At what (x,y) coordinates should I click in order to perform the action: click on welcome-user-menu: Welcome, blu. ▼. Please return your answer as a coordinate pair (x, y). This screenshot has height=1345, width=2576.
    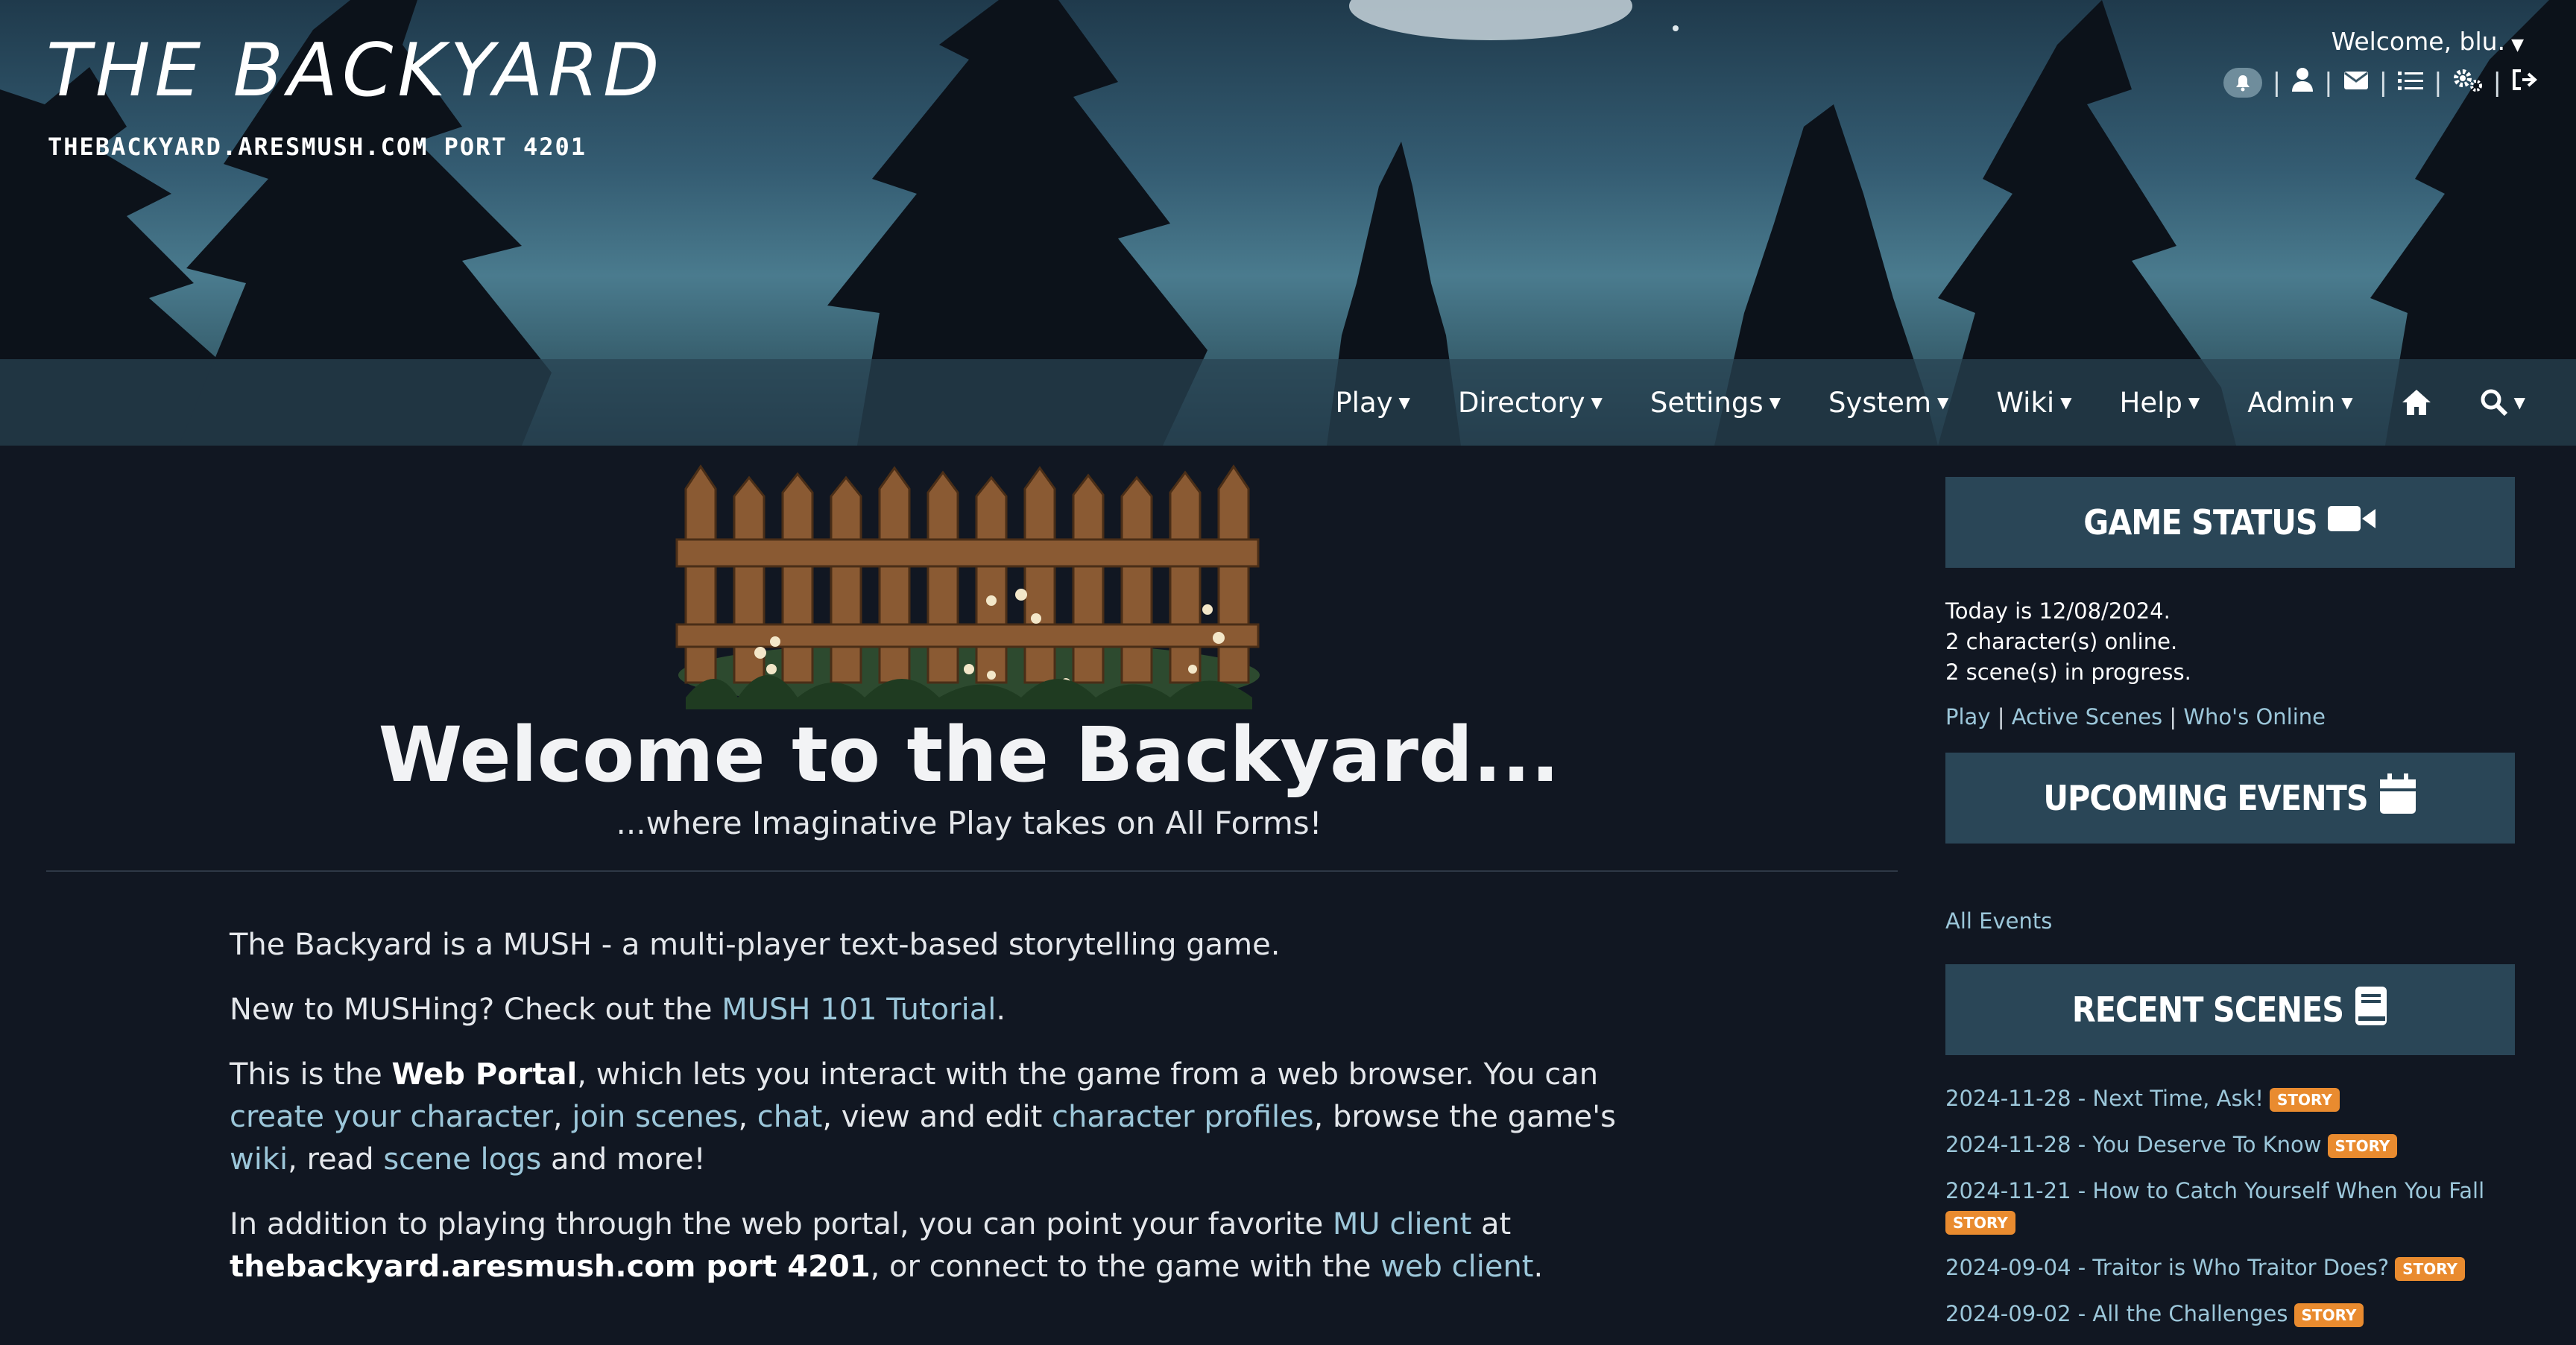
    Looking at the image, I should click on (2428, 41).